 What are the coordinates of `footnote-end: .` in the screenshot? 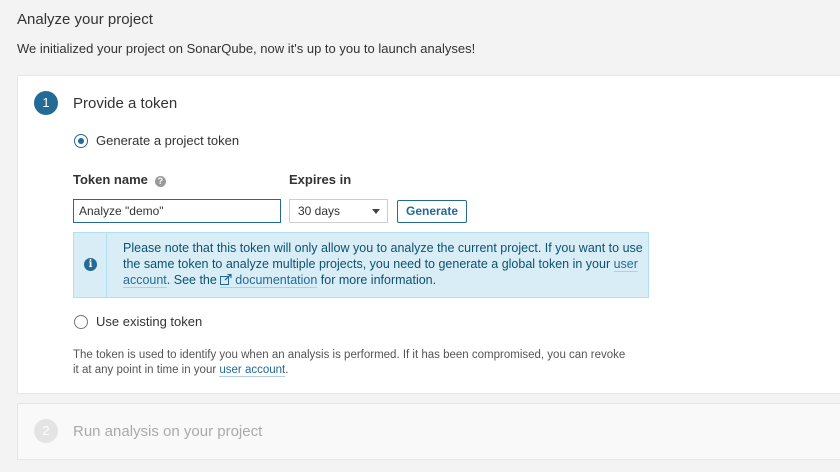 It's located at (287, 370).